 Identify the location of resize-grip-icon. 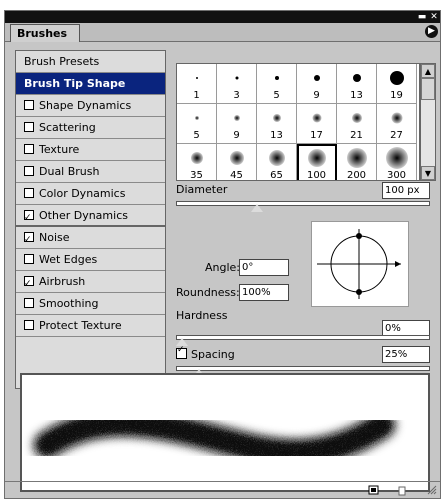
(432, 490).